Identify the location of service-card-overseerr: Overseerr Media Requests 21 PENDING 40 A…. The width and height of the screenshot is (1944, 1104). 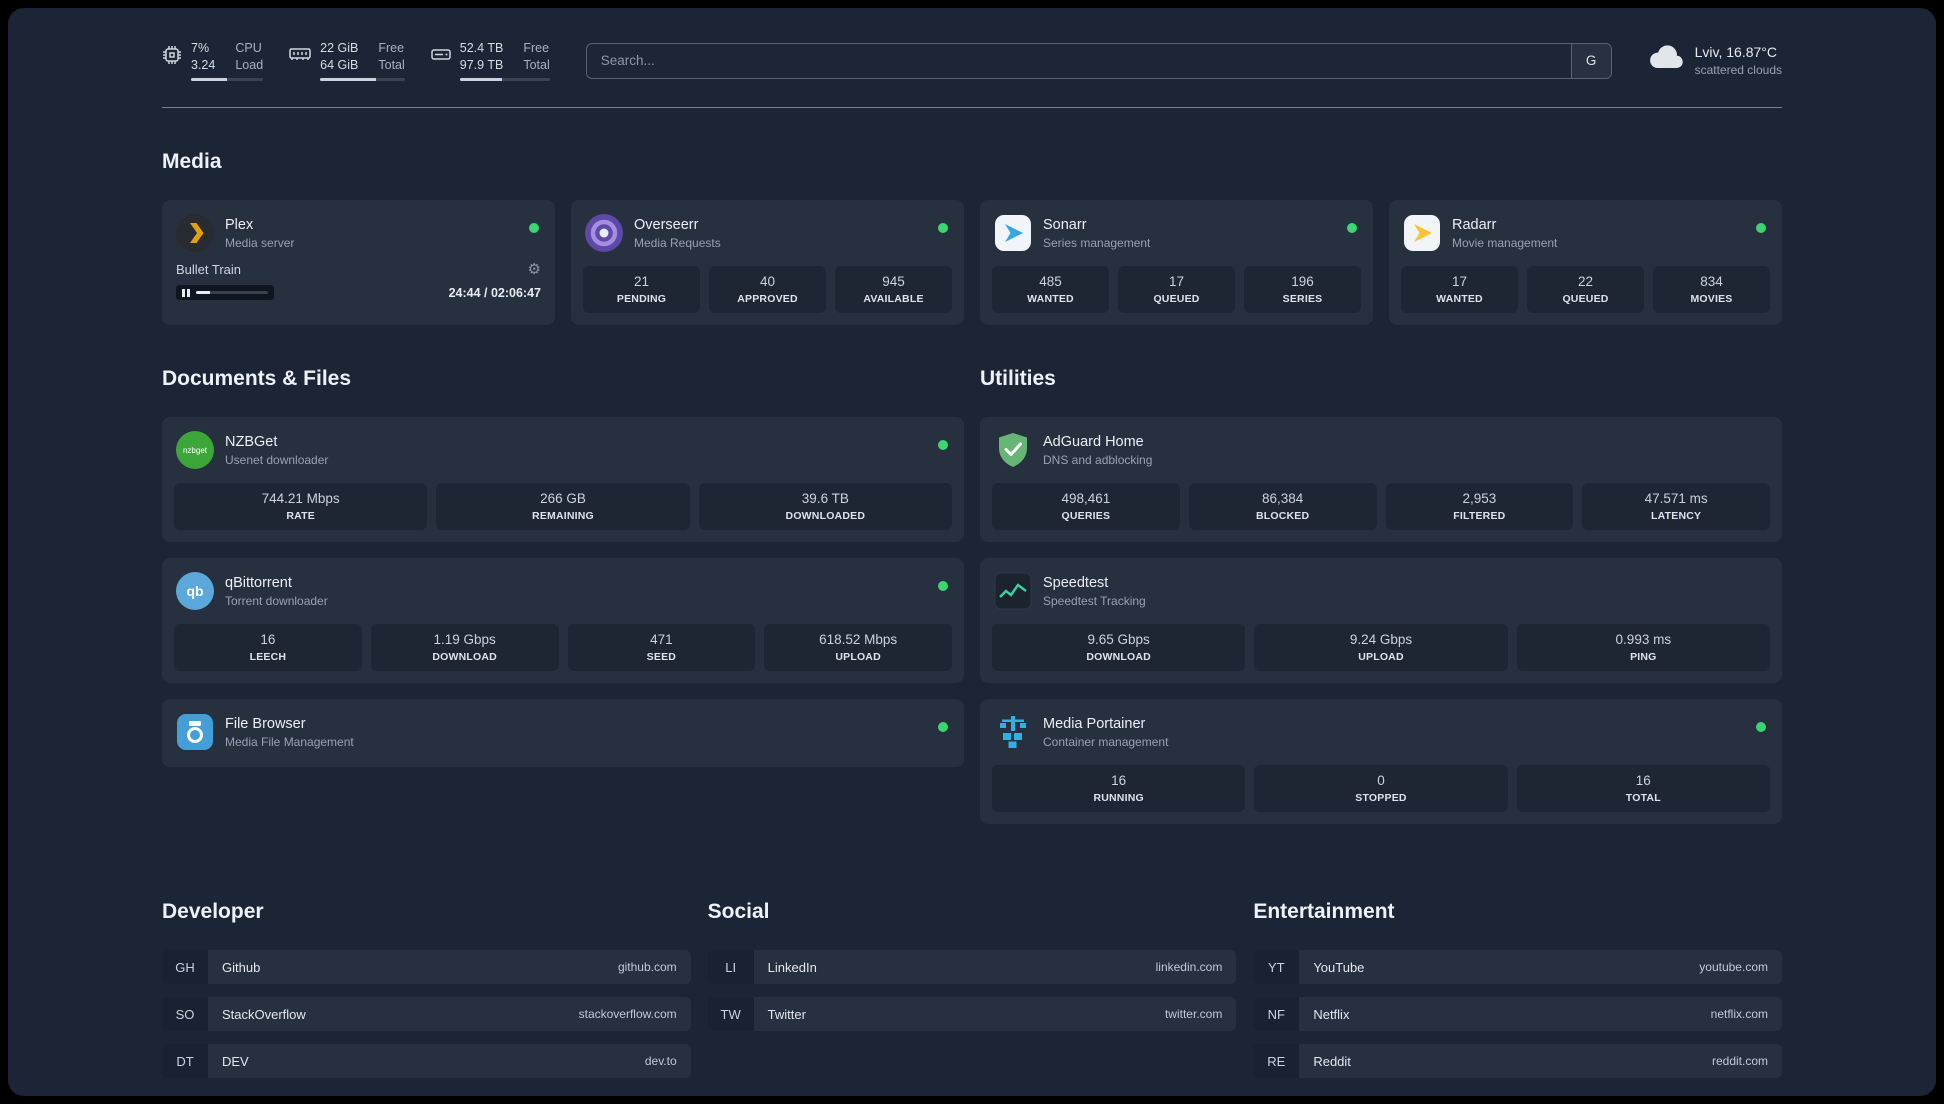
(767, 262).